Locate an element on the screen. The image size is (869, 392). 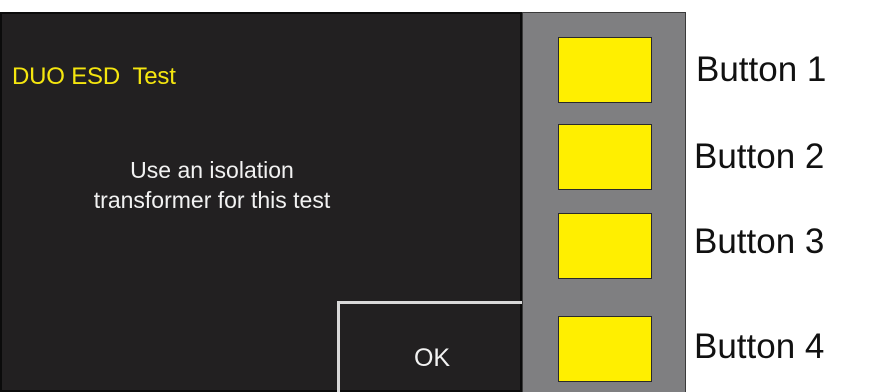
hardware-button-4-label: Button 4 is located at coordinates (759, 346).